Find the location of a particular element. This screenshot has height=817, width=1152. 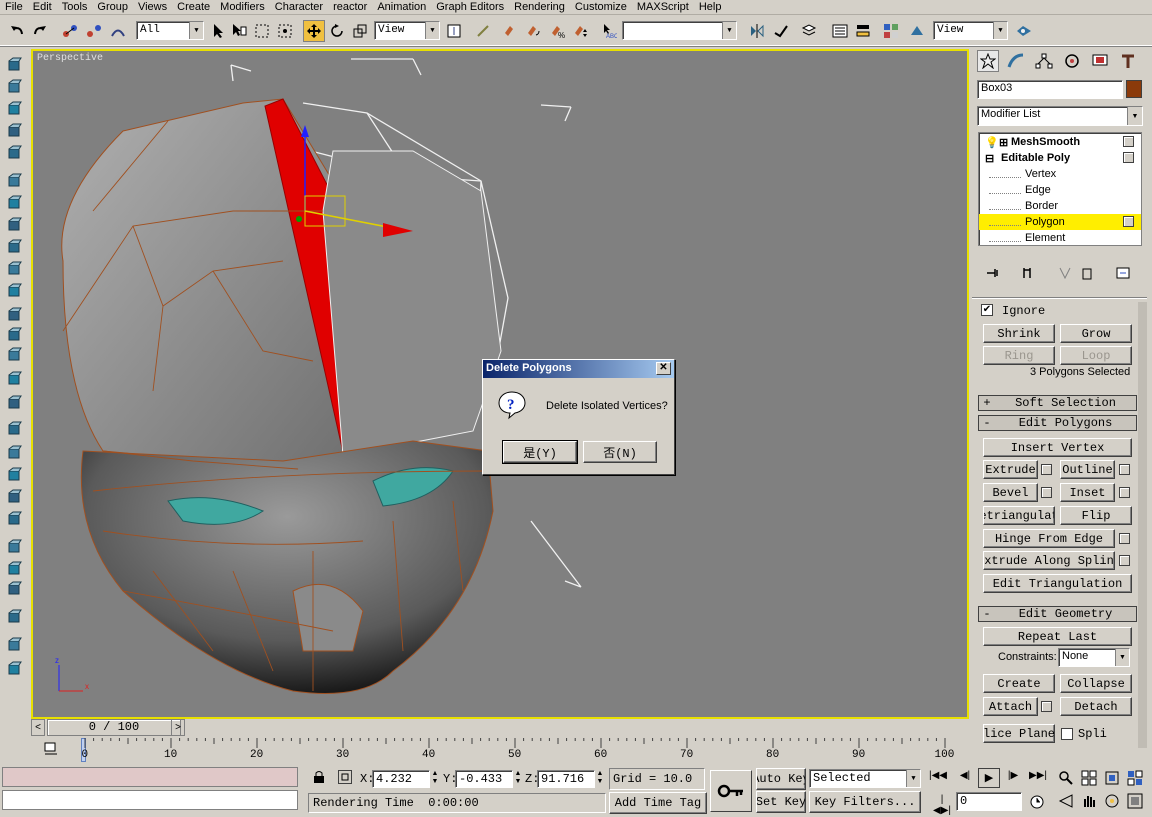

key-mode-icon: |◀▶| is located at coordinates (942, 805).